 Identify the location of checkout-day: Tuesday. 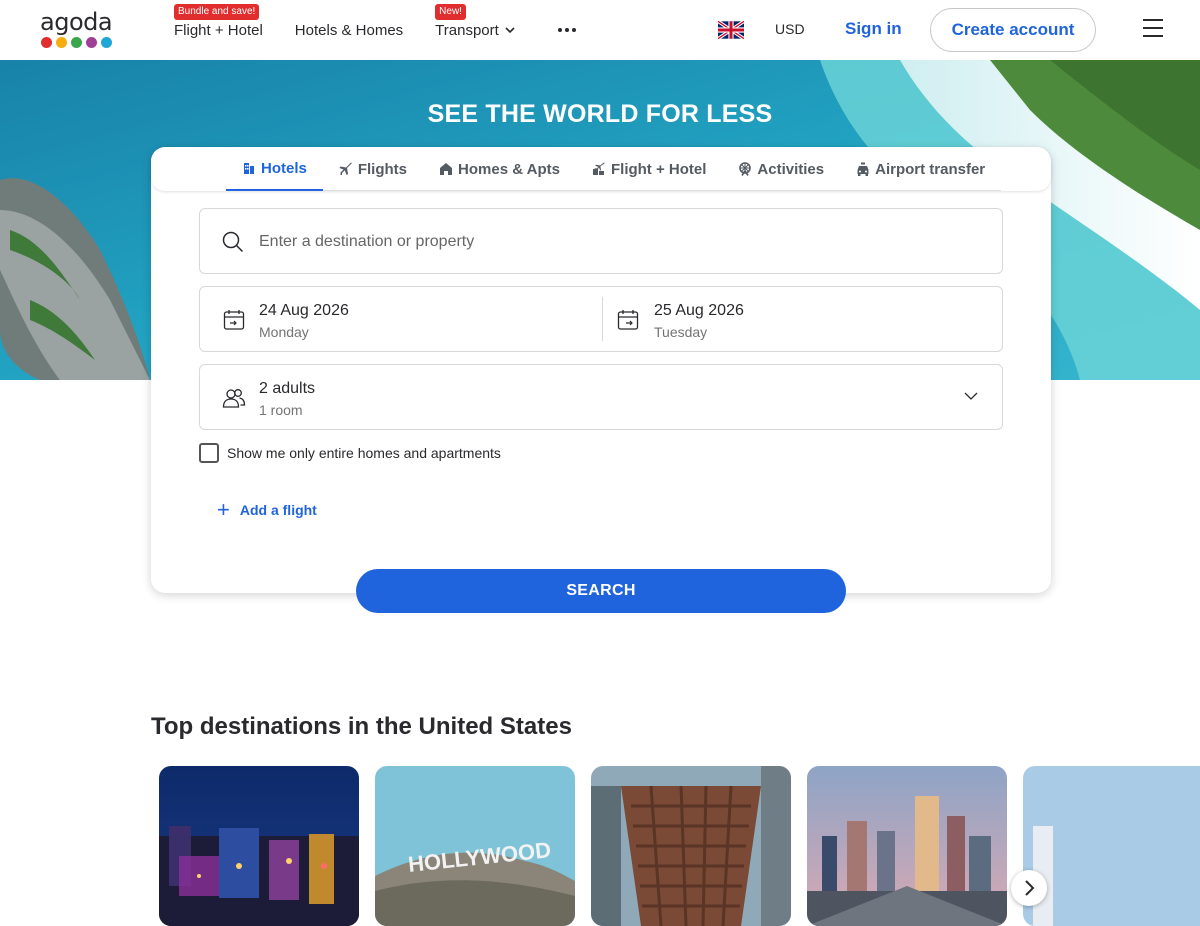
(681, 332).